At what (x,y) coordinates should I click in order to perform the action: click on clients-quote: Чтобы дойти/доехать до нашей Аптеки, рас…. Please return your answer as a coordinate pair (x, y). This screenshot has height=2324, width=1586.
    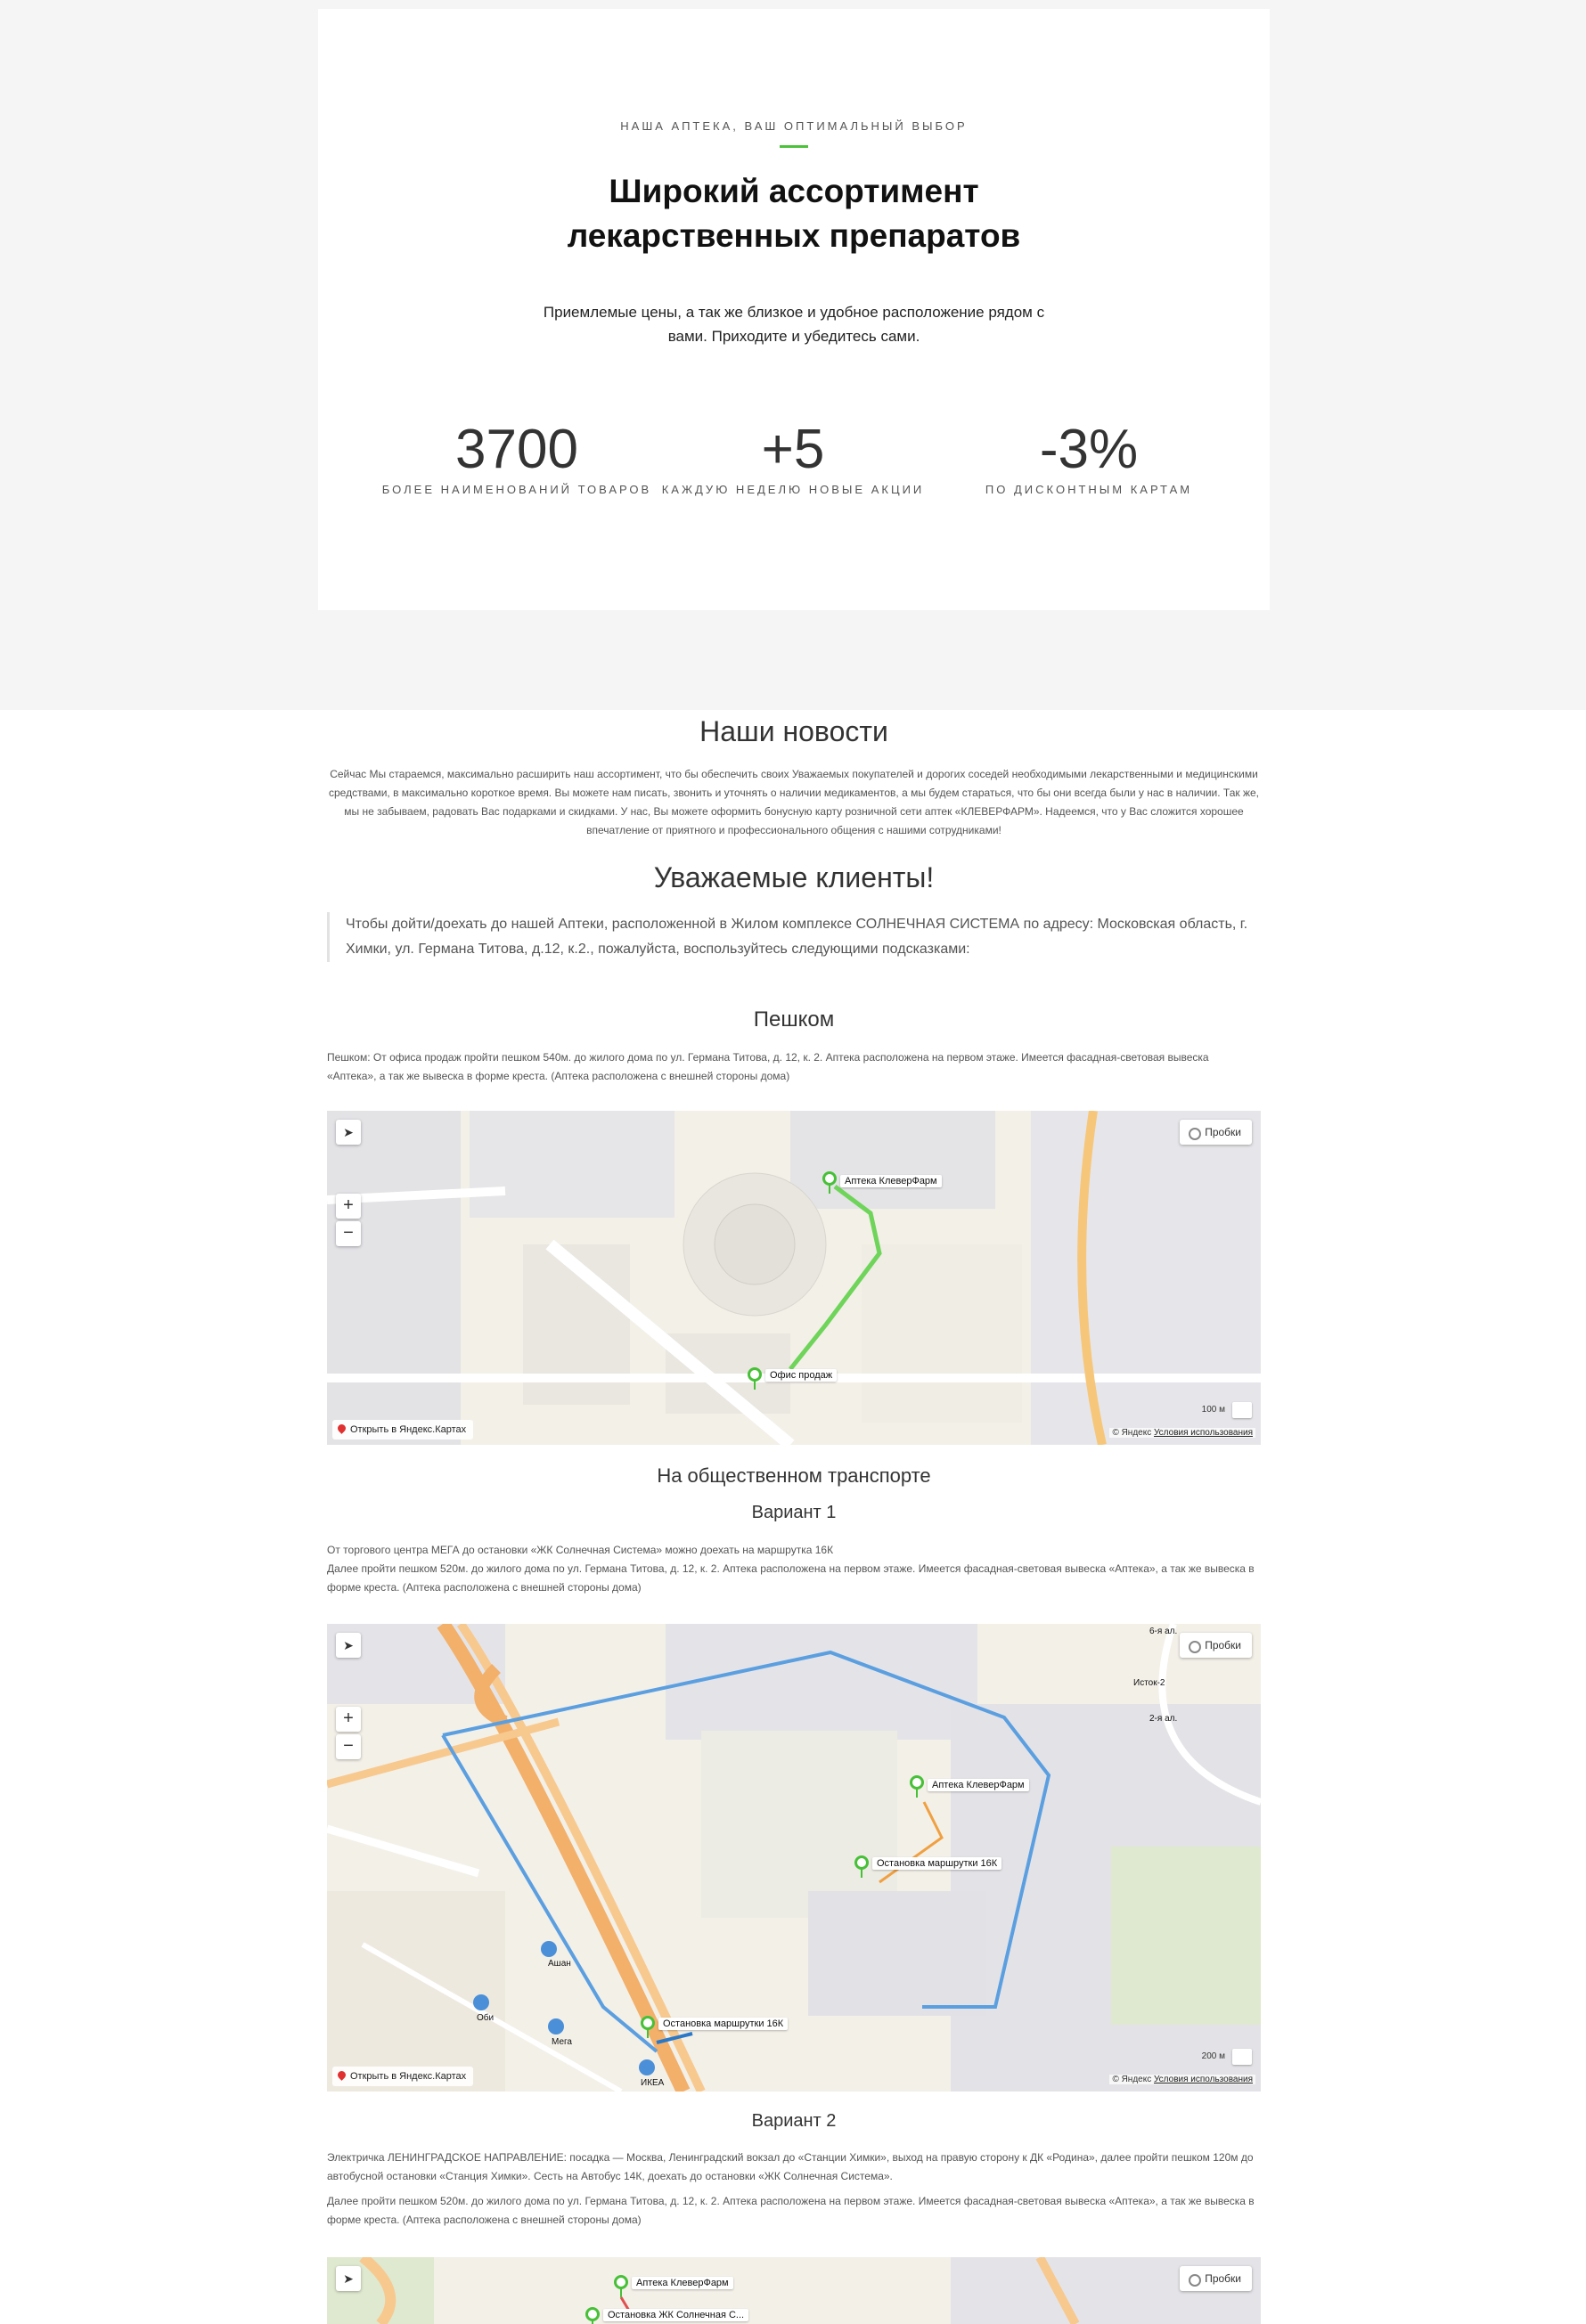
    Looking at the image, I should click on (794, 937).